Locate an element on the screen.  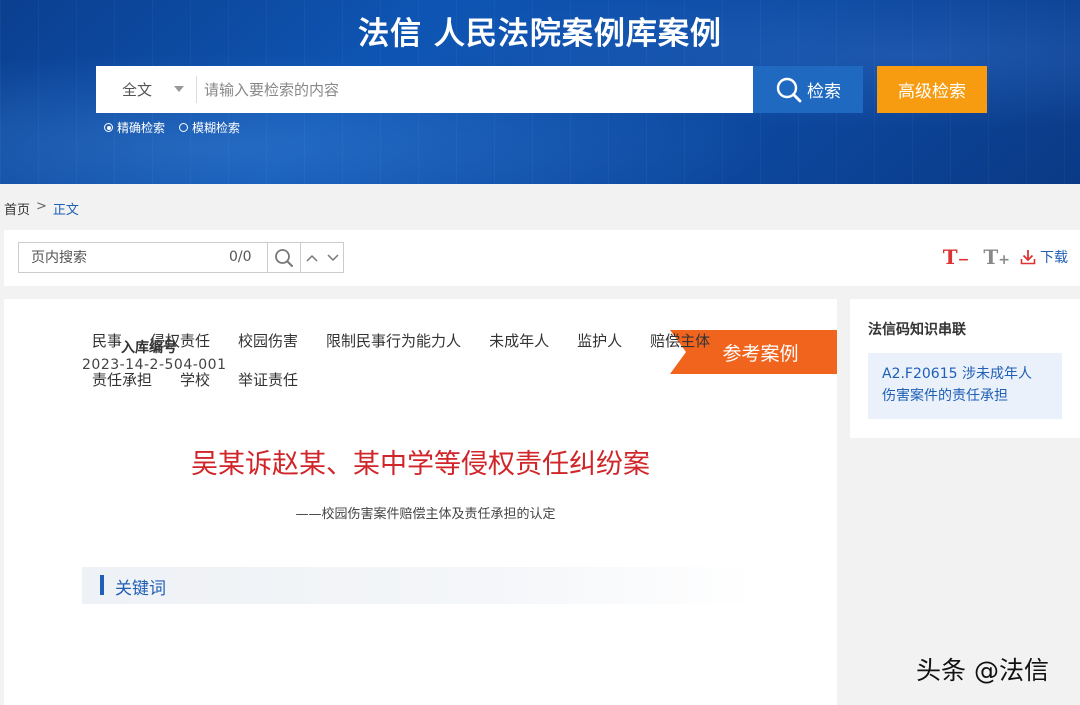
font-increase-glyph: T is located at coordinates (991, 257).